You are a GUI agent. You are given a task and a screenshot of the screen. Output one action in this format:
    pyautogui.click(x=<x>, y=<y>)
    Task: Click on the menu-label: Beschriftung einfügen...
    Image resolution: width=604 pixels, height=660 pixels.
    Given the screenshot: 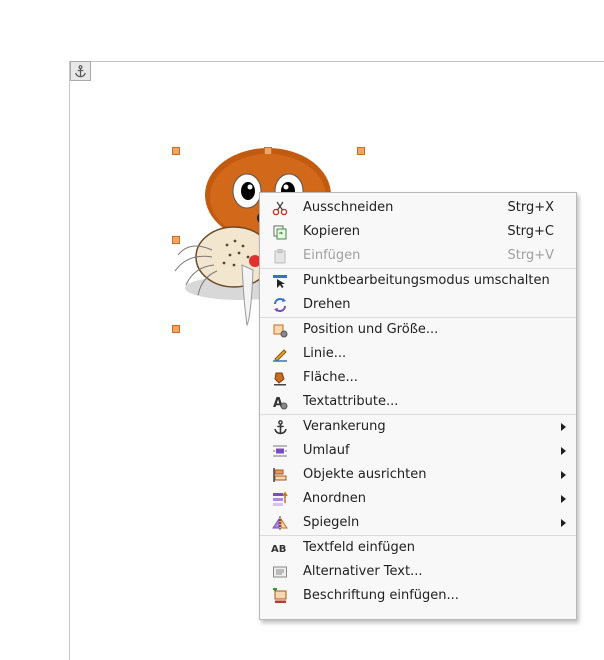 What is the action you would take?
    pyautogui.click(x=381, y=595)
    